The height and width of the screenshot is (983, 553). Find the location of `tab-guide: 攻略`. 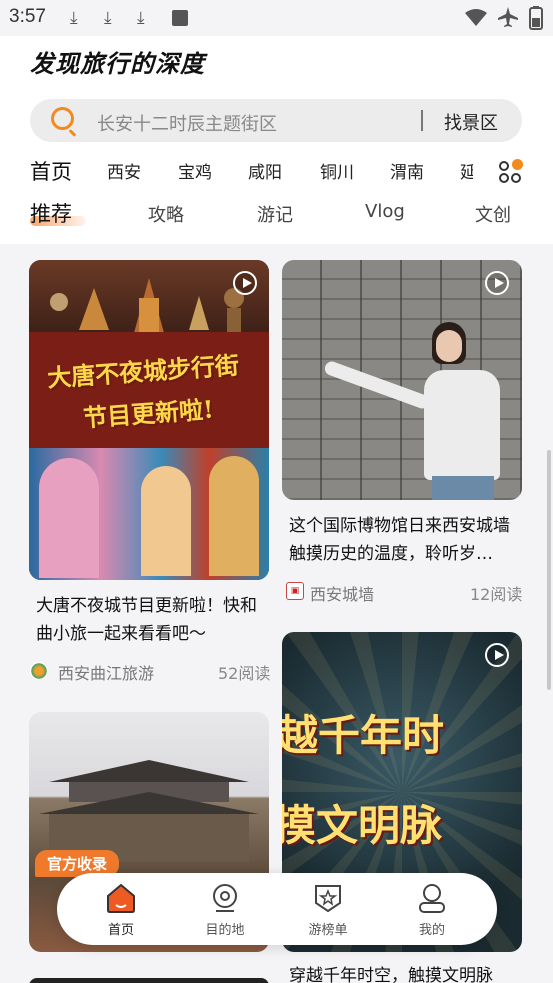

tab-guide: 攻略 is located at coordinates (166, 214).